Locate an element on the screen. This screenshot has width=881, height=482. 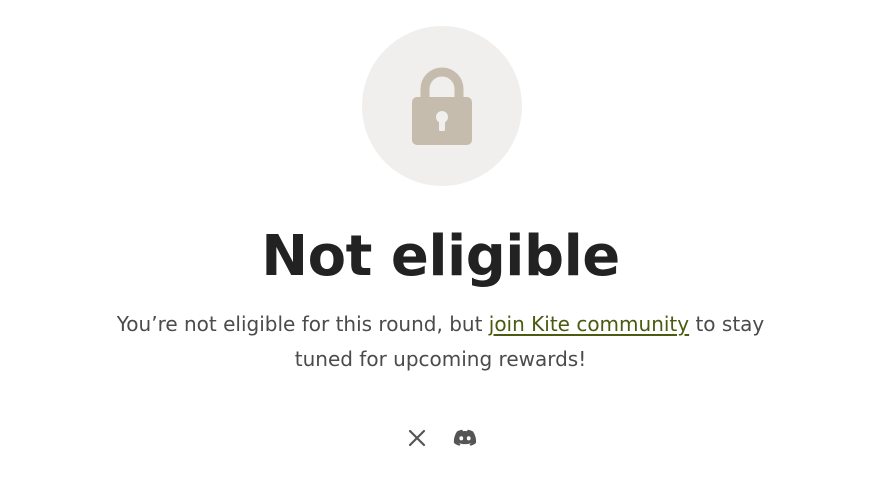
lock-badge is located at coordinates (442, 106).